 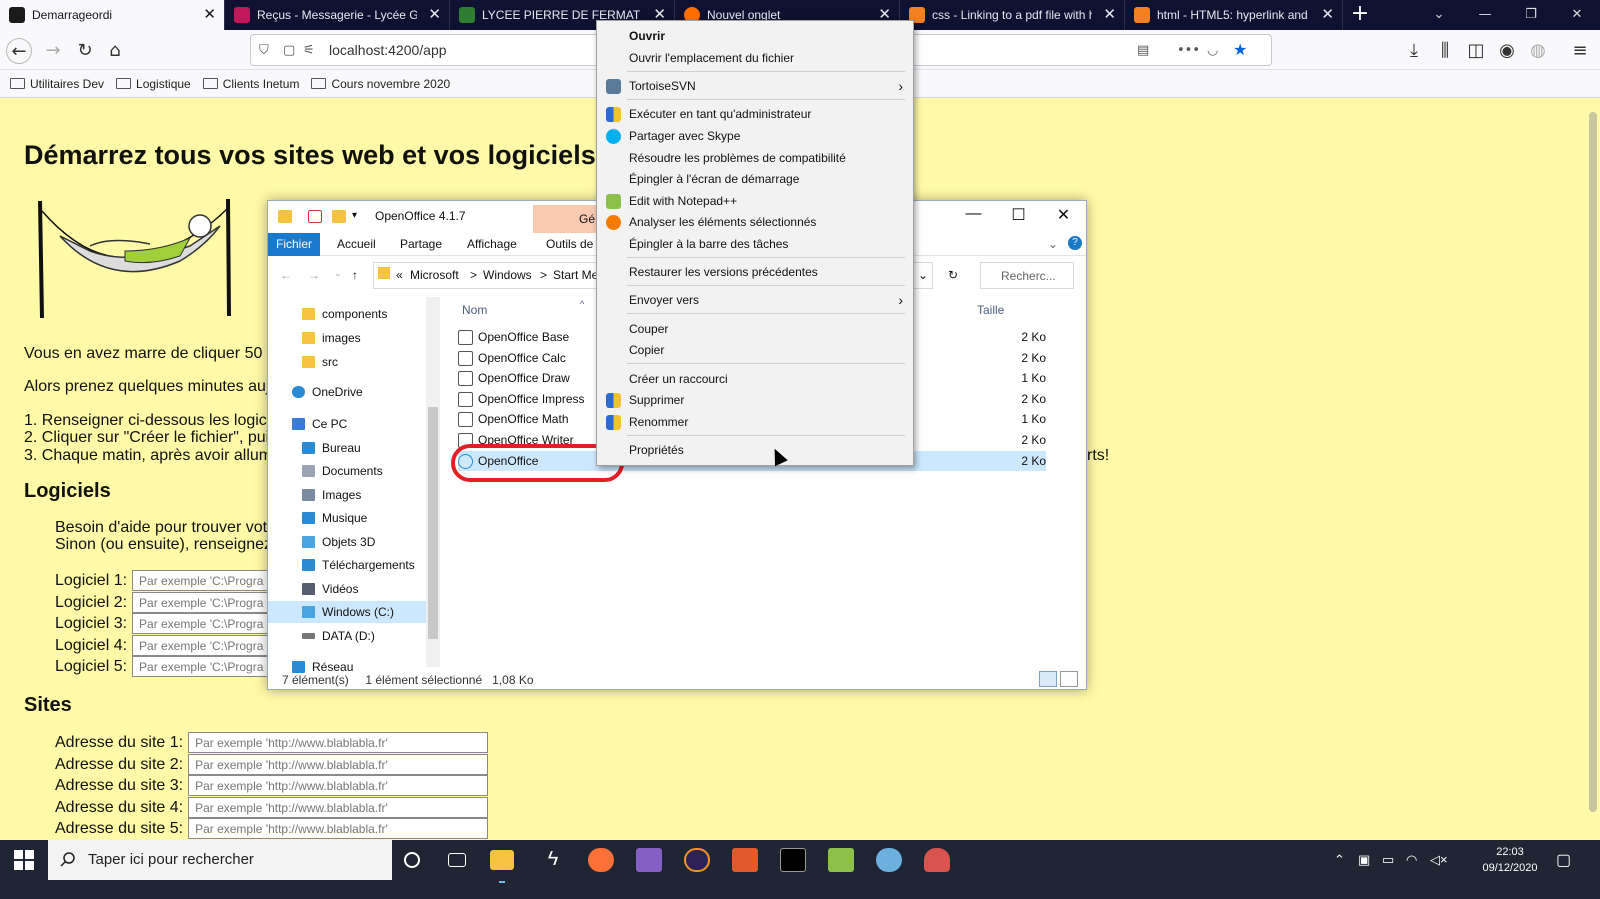 I want to click on task-view-icon, so click(x=457, y=860).